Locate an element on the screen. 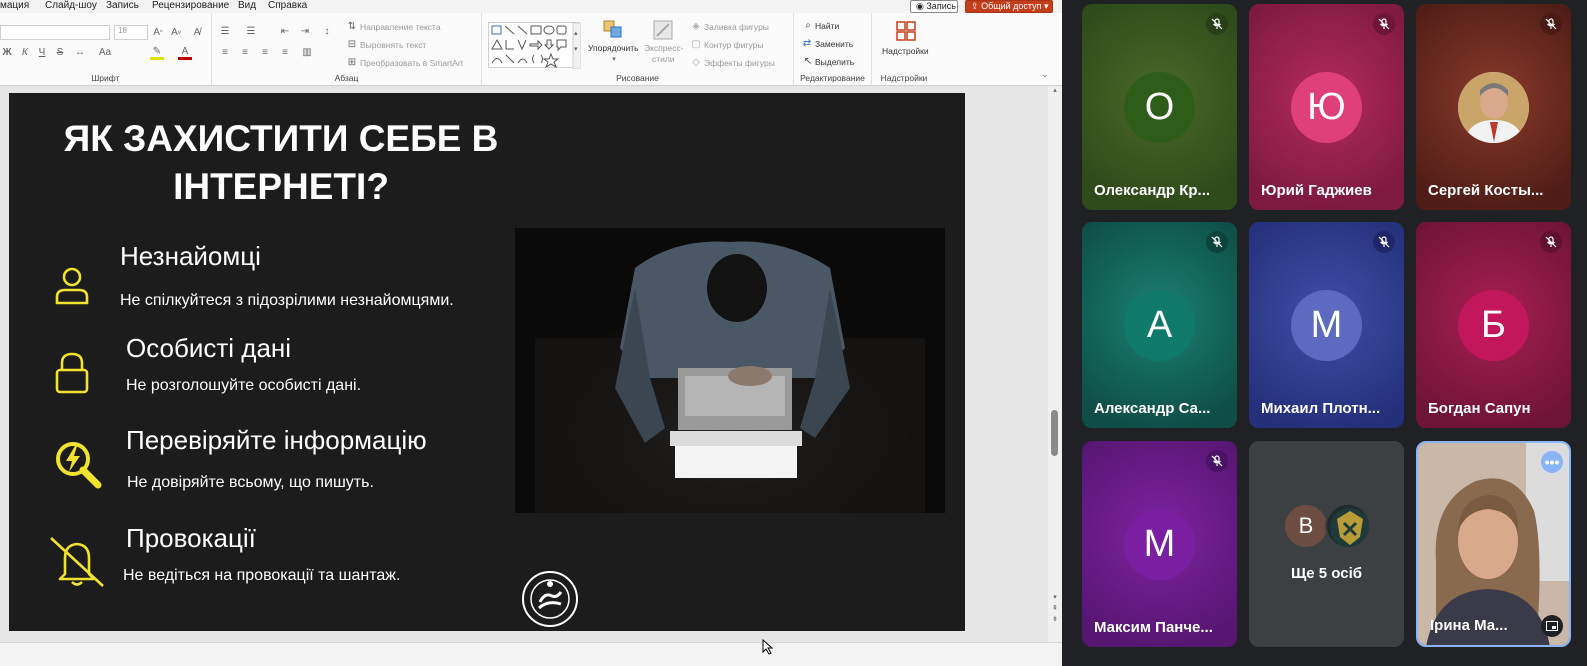 This screenshot has height=666, width=1587. find-button: Найти is located at coordinates (827, 26).